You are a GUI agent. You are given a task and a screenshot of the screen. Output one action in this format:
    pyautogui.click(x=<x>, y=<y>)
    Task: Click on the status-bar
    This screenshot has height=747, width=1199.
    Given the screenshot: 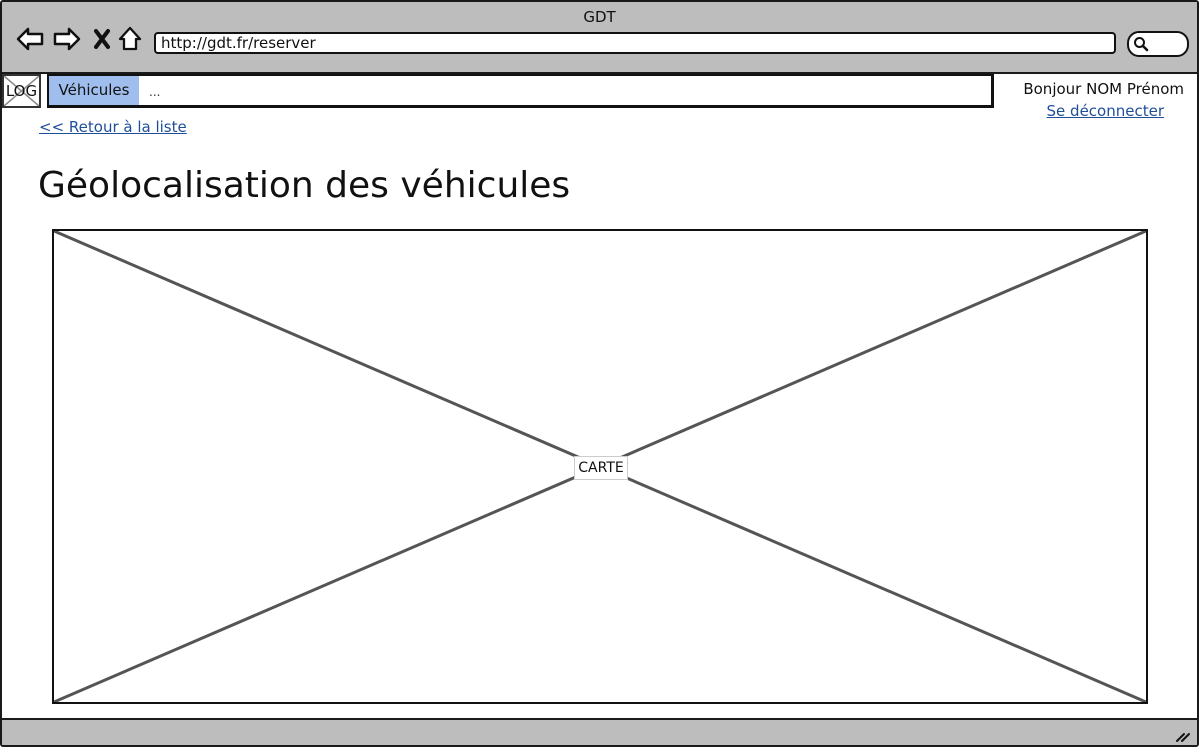 What is the action you would take?
    pyautogui.click(x=599, y=731)
    